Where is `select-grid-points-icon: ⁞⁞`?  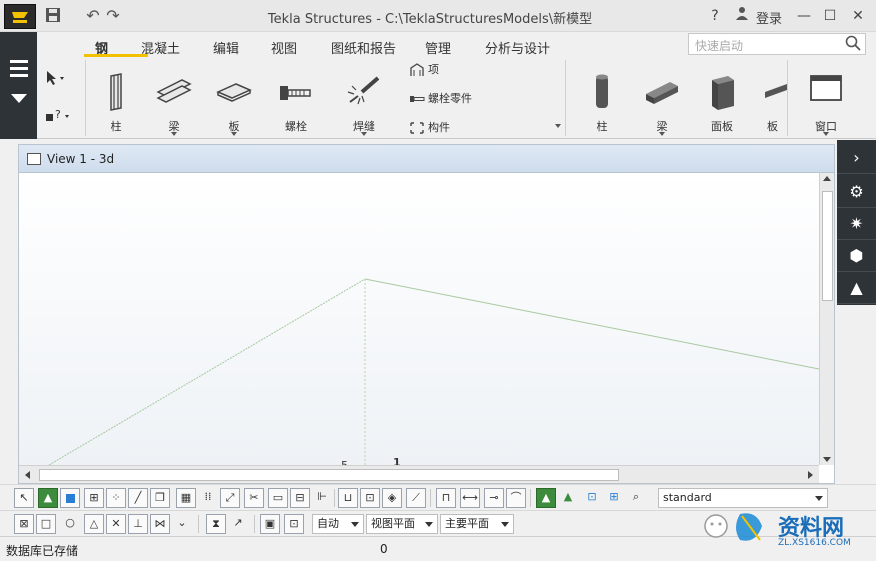
select-grid-points-icon: ⁞⁞ is located at coordinates (208, 498).